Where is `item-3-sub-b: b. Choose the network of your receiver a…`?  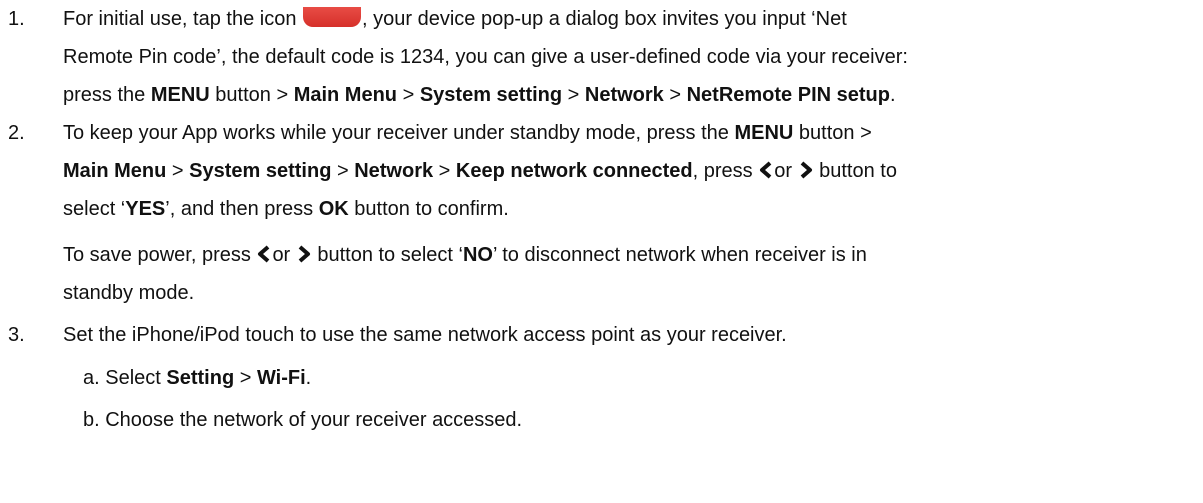 item-3-sub-b: b. Choose the network of your receiver a… is located at coordinates (303, 420).